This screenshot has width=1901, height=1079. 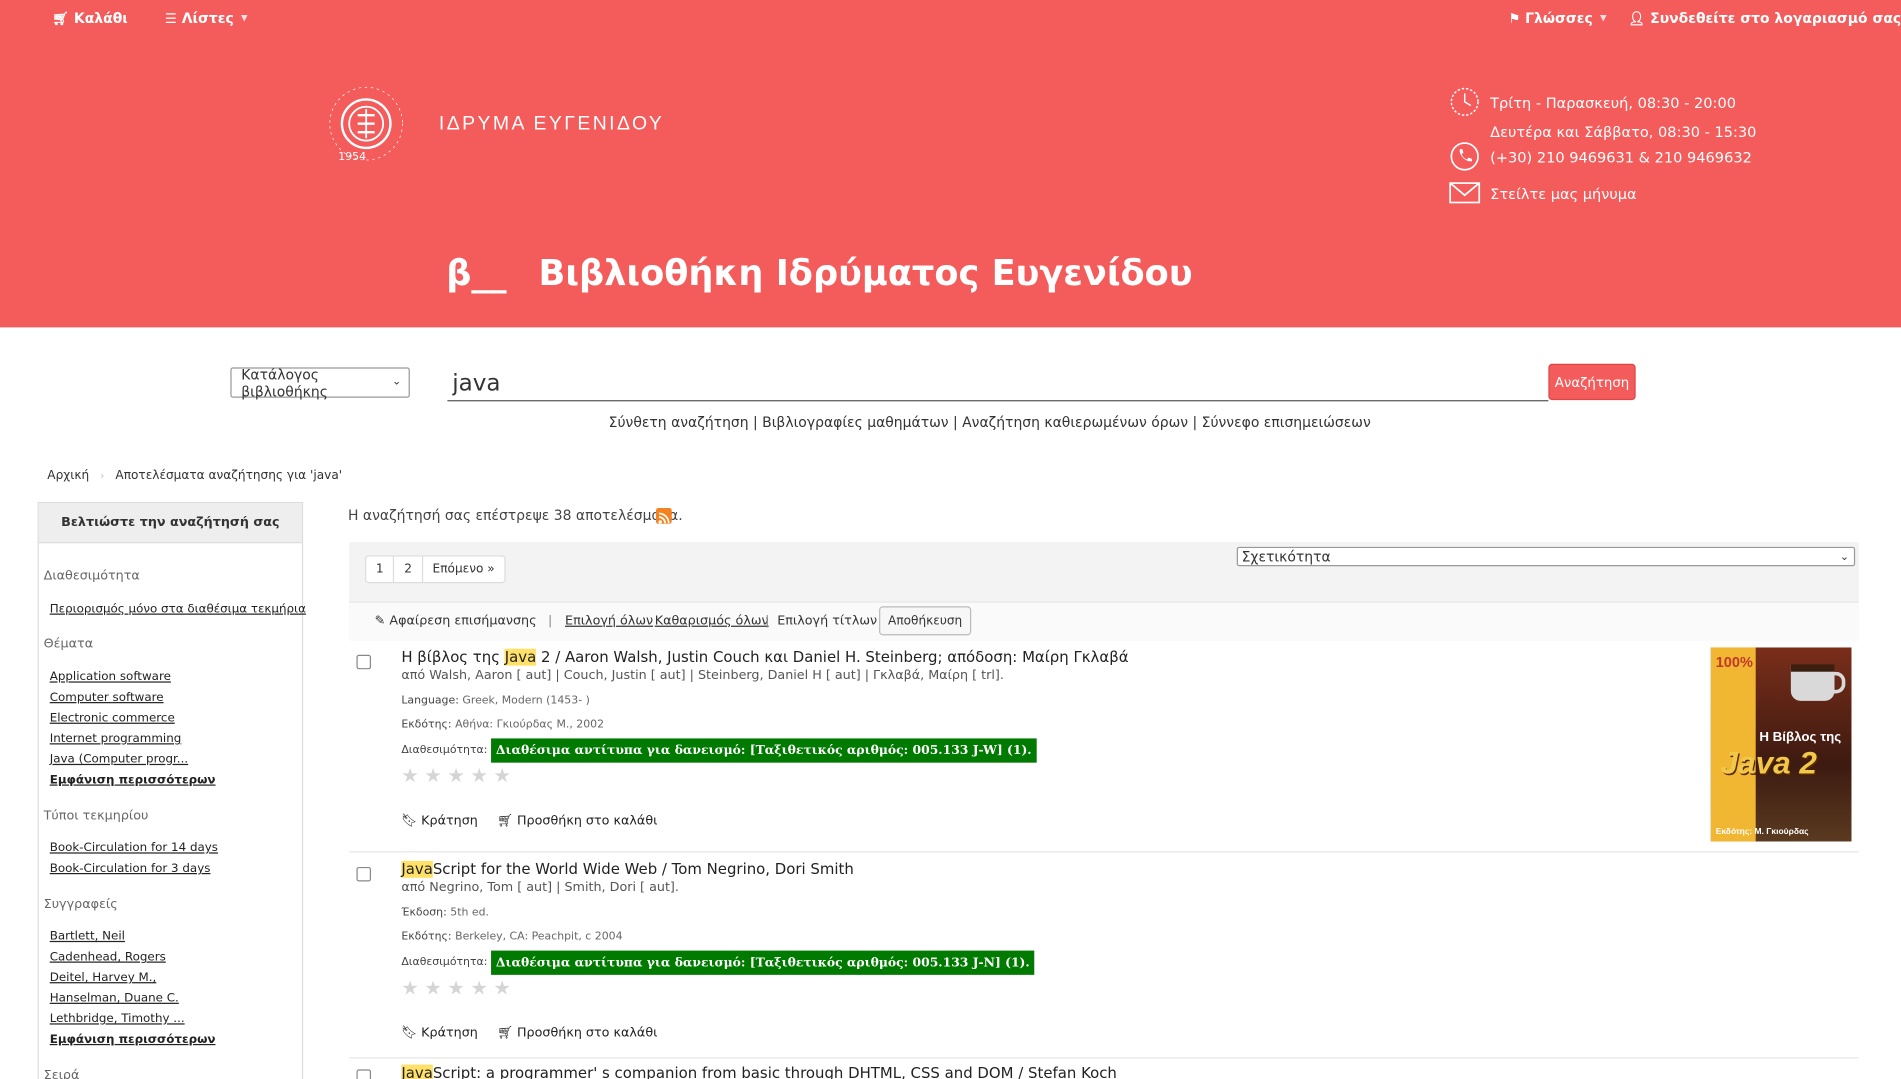 What do you see at coordinates (68, 644) in the screenshot?
I see `facet-subjects-title: Θέματα` at bounding box center [68, 644].